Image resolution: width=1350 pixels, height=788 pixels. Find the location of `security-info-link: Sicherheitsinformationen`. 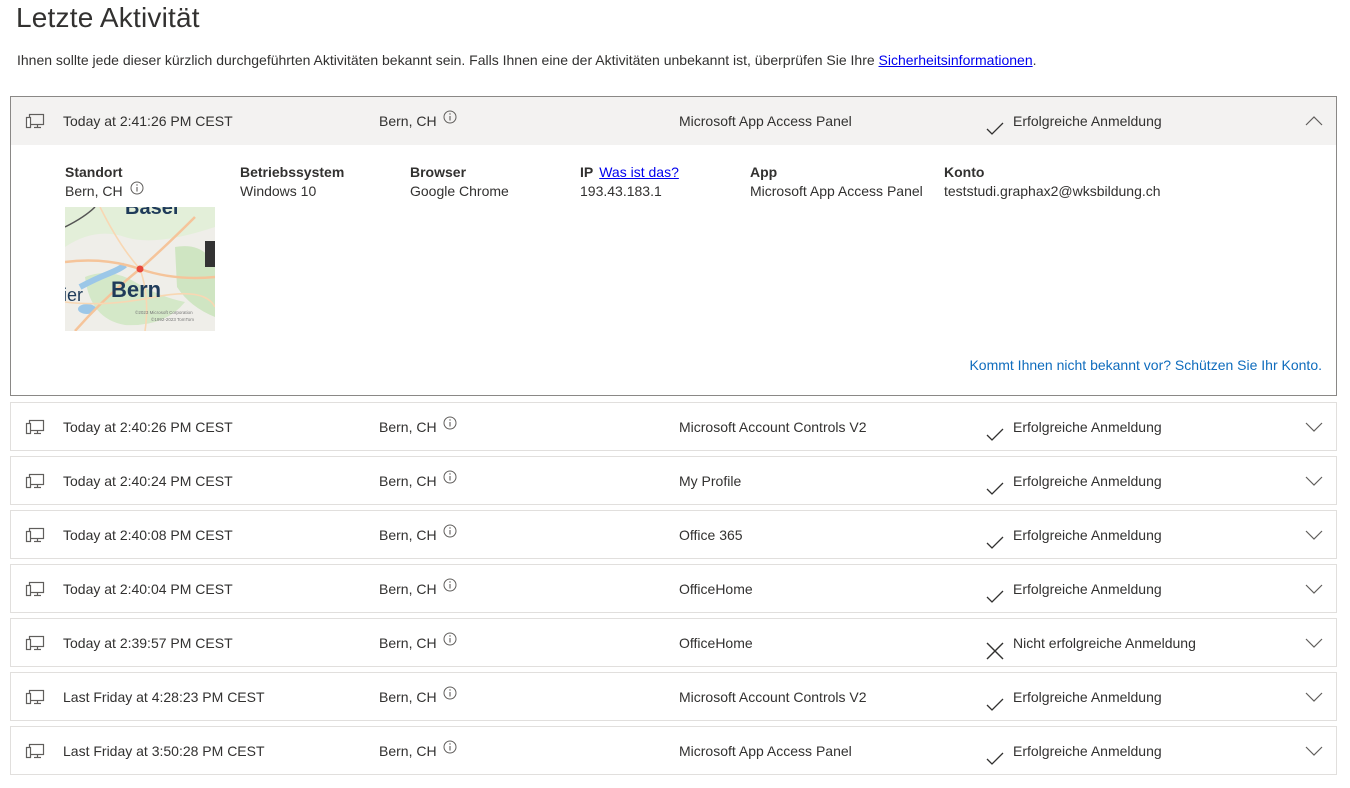

security-info-link: Sicherheitsinformationen is located at coordinates (956, 60).